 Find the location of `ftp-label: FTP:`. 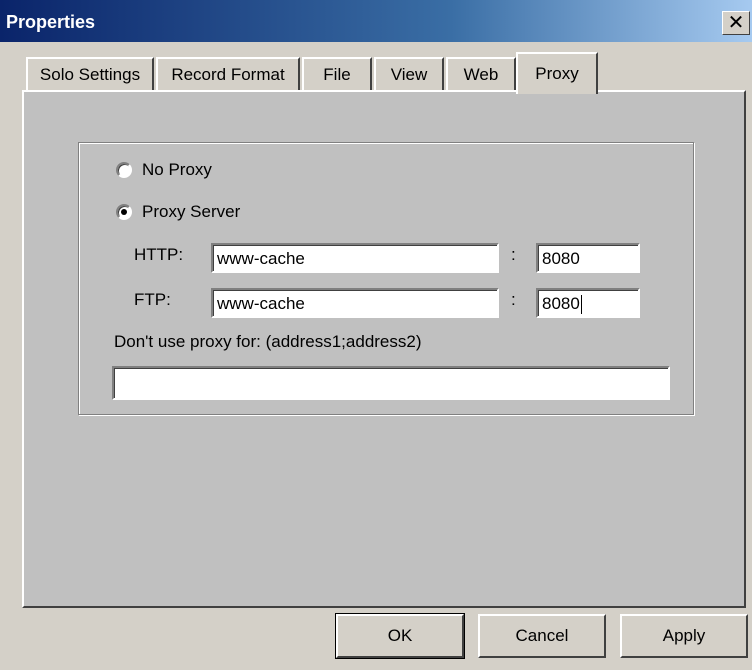

ftp-label: FTP: is located at coordinates (152, 299).